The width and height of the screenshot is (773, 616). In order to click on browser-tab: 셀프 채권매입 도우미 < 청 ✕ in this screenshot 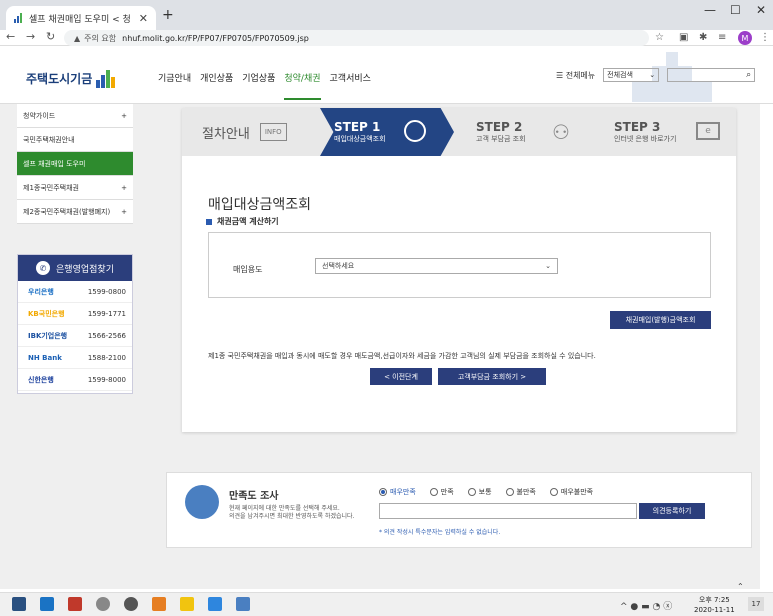, I will do `click(81, 18)`.